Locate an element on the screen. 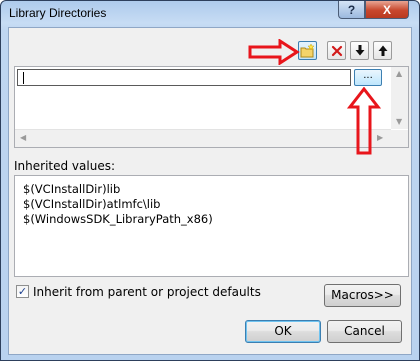 The image size is (420, 361). scrollbar-corner is located at coordinates (399, 138).